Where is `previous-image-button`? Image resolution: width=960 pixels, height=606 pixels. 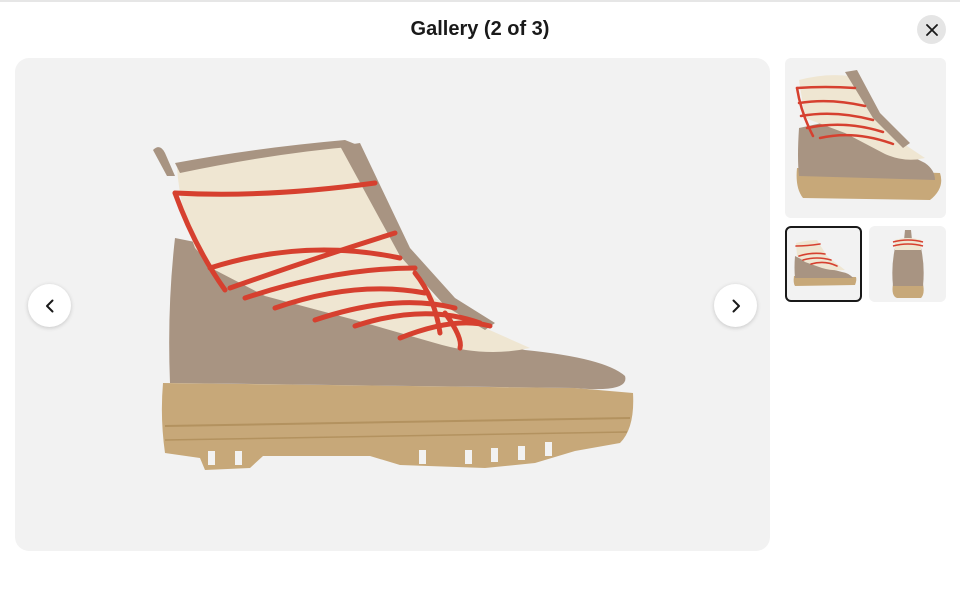 previous-image-button is located at coordinates (49, 305).